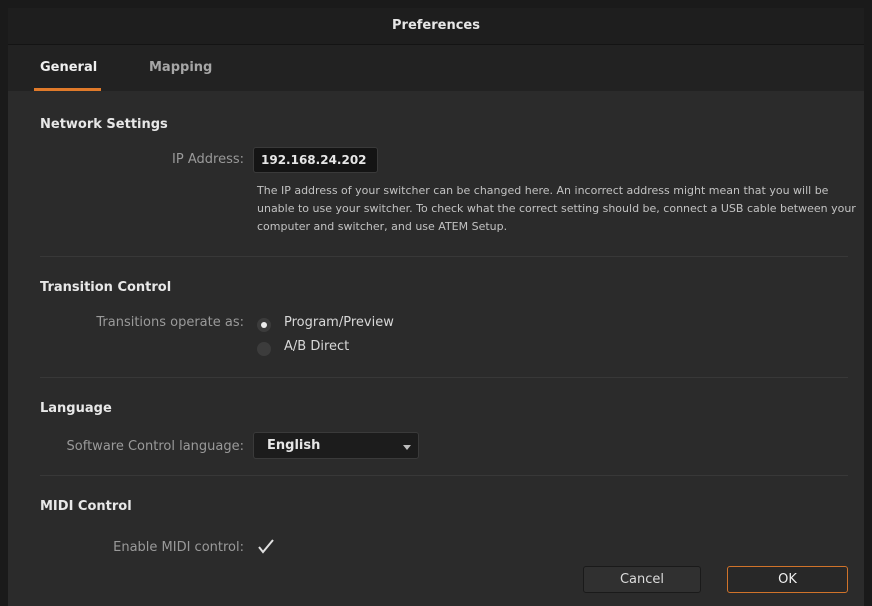 This screenshot has height=606, width=872. What do you see at coordinates (407, 447) in the screenshot?
I see `chevron-down-icon` at bounding box center [407, 447].